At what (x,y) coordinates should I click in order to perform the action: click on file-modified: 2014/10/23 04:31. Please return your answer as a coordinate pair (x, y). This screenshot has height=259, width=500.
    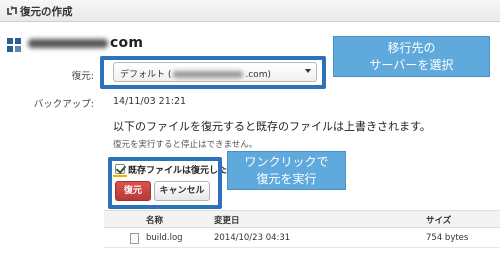
    Looking at the image, I should click on (252, 238).